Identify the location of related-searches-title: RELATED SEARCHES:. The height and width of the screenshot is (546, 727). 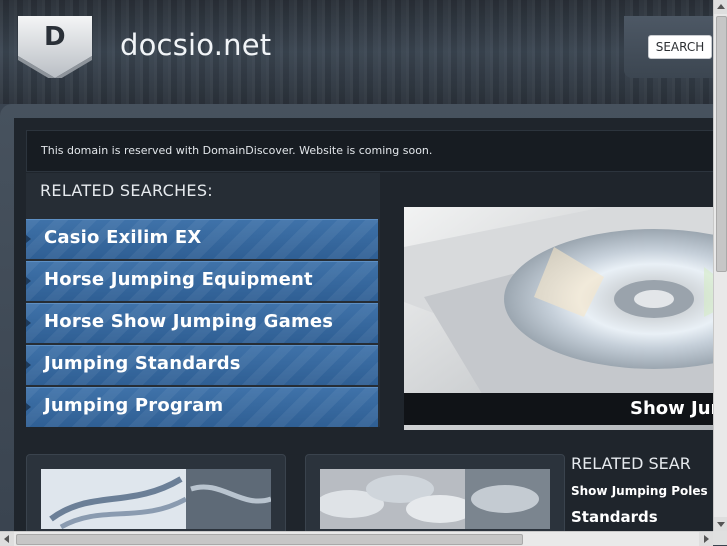
(126, 190).